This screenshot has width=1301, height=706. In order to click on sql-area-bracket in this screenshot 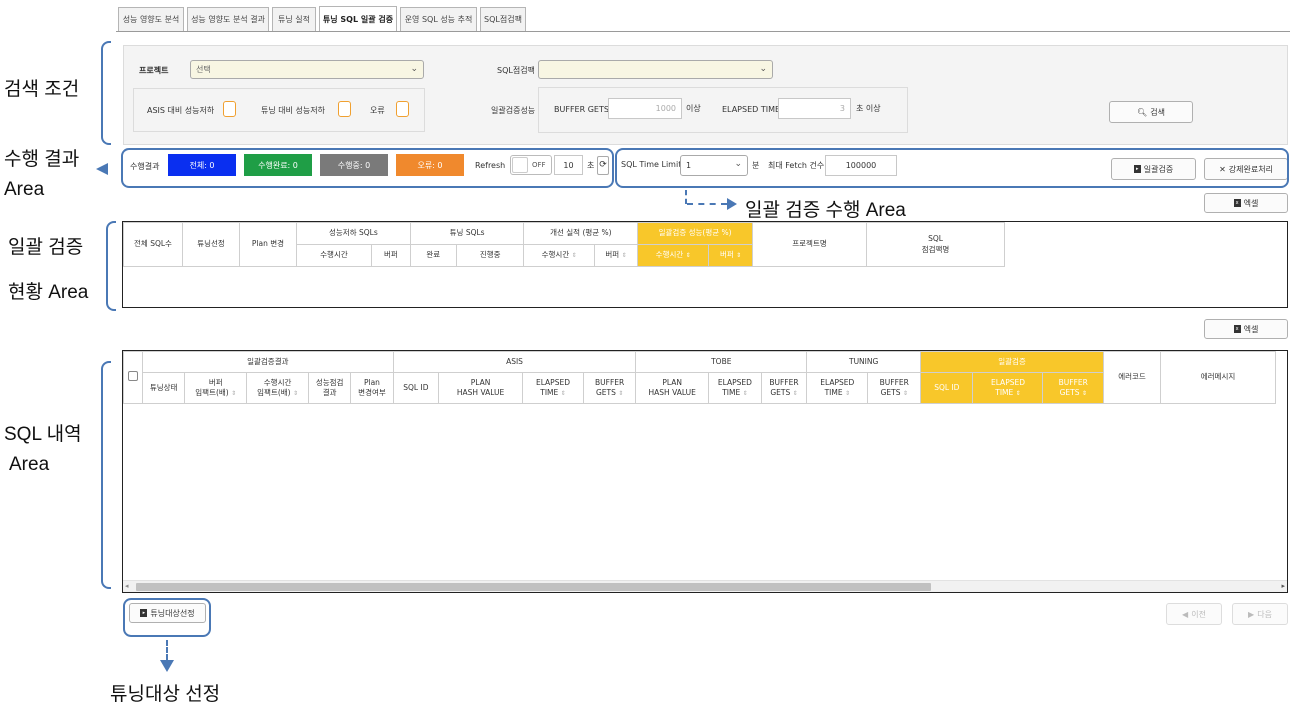, I will do `click(106, 475)`.